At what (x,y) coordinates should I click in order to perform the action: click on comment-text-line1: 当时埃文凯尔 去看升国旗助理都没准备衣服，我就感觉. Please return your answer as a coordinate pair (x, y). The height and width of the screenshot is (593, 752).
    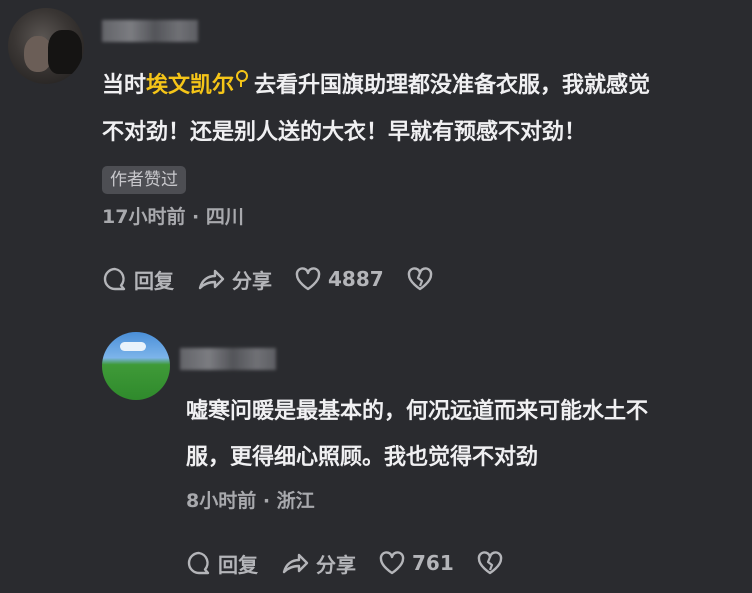
    Looking at the image, I should click on (376, 86).